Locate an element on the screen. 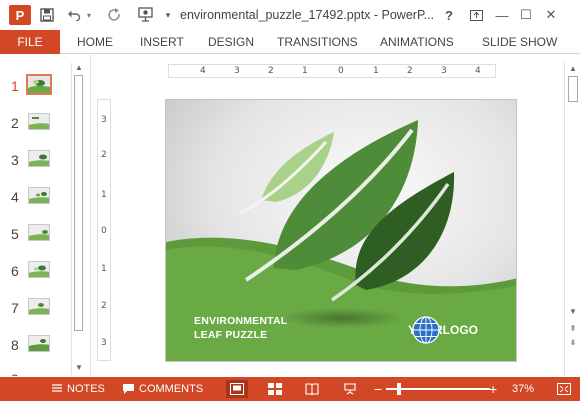  help-button: ? is located at coordinates (449, 15).